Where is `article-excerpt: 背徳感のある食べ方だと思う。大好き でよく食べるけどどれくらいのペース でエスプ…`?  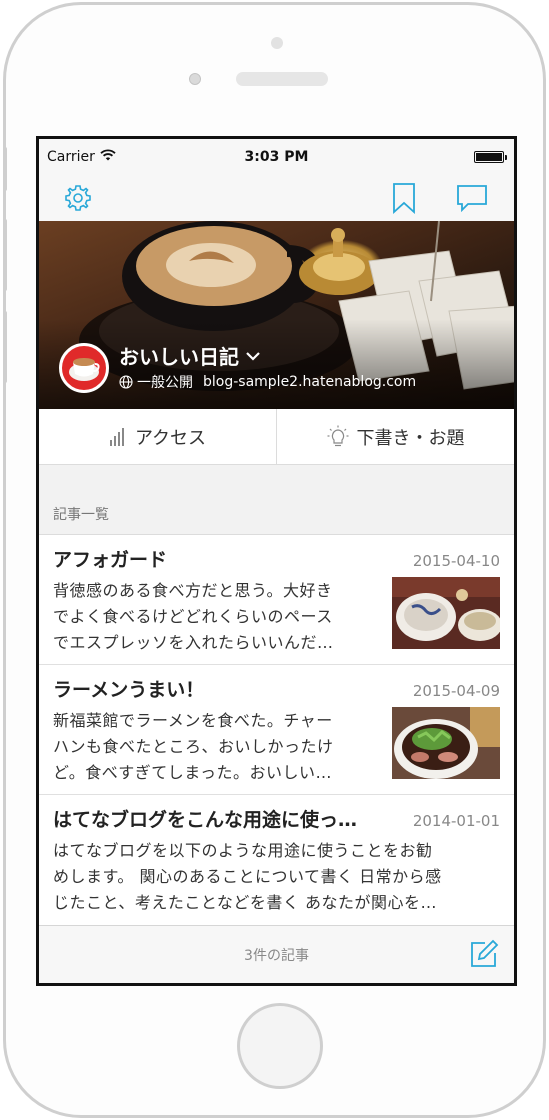 article-excerpt: 背徳感のある食べ方だと思う。大好き でよく食べるけどどれくらいのペース でエスプ… is located at coordinates (215, 617).